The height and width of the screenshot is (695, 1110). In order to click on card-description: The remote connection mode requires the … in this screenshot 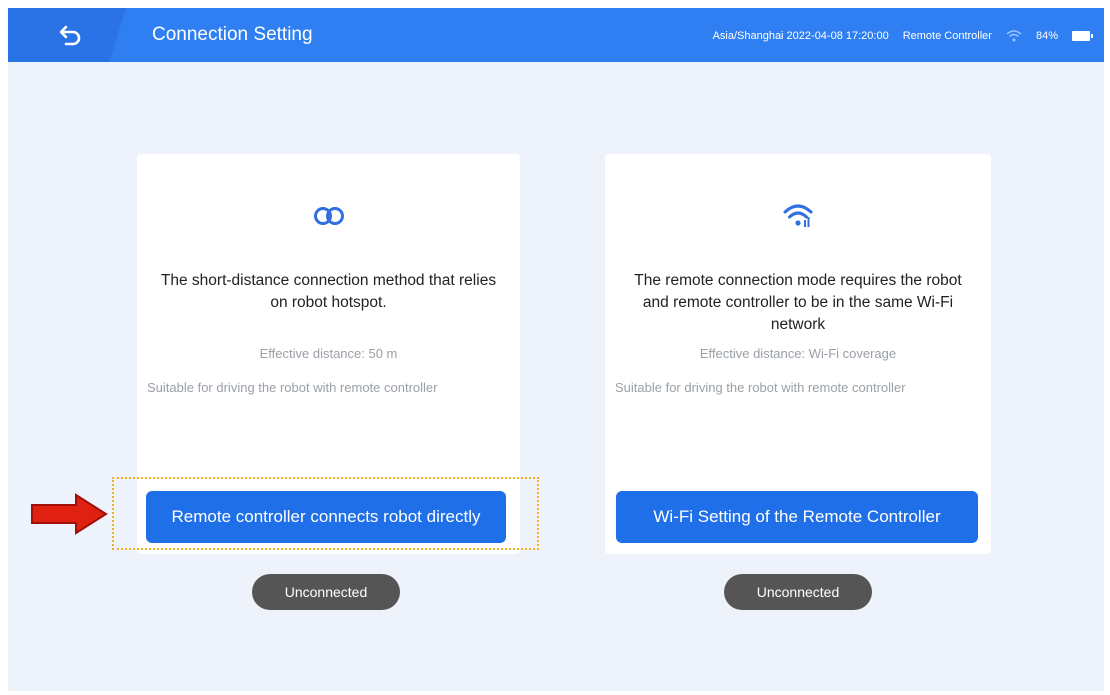, I will do `click(798, 302)`.